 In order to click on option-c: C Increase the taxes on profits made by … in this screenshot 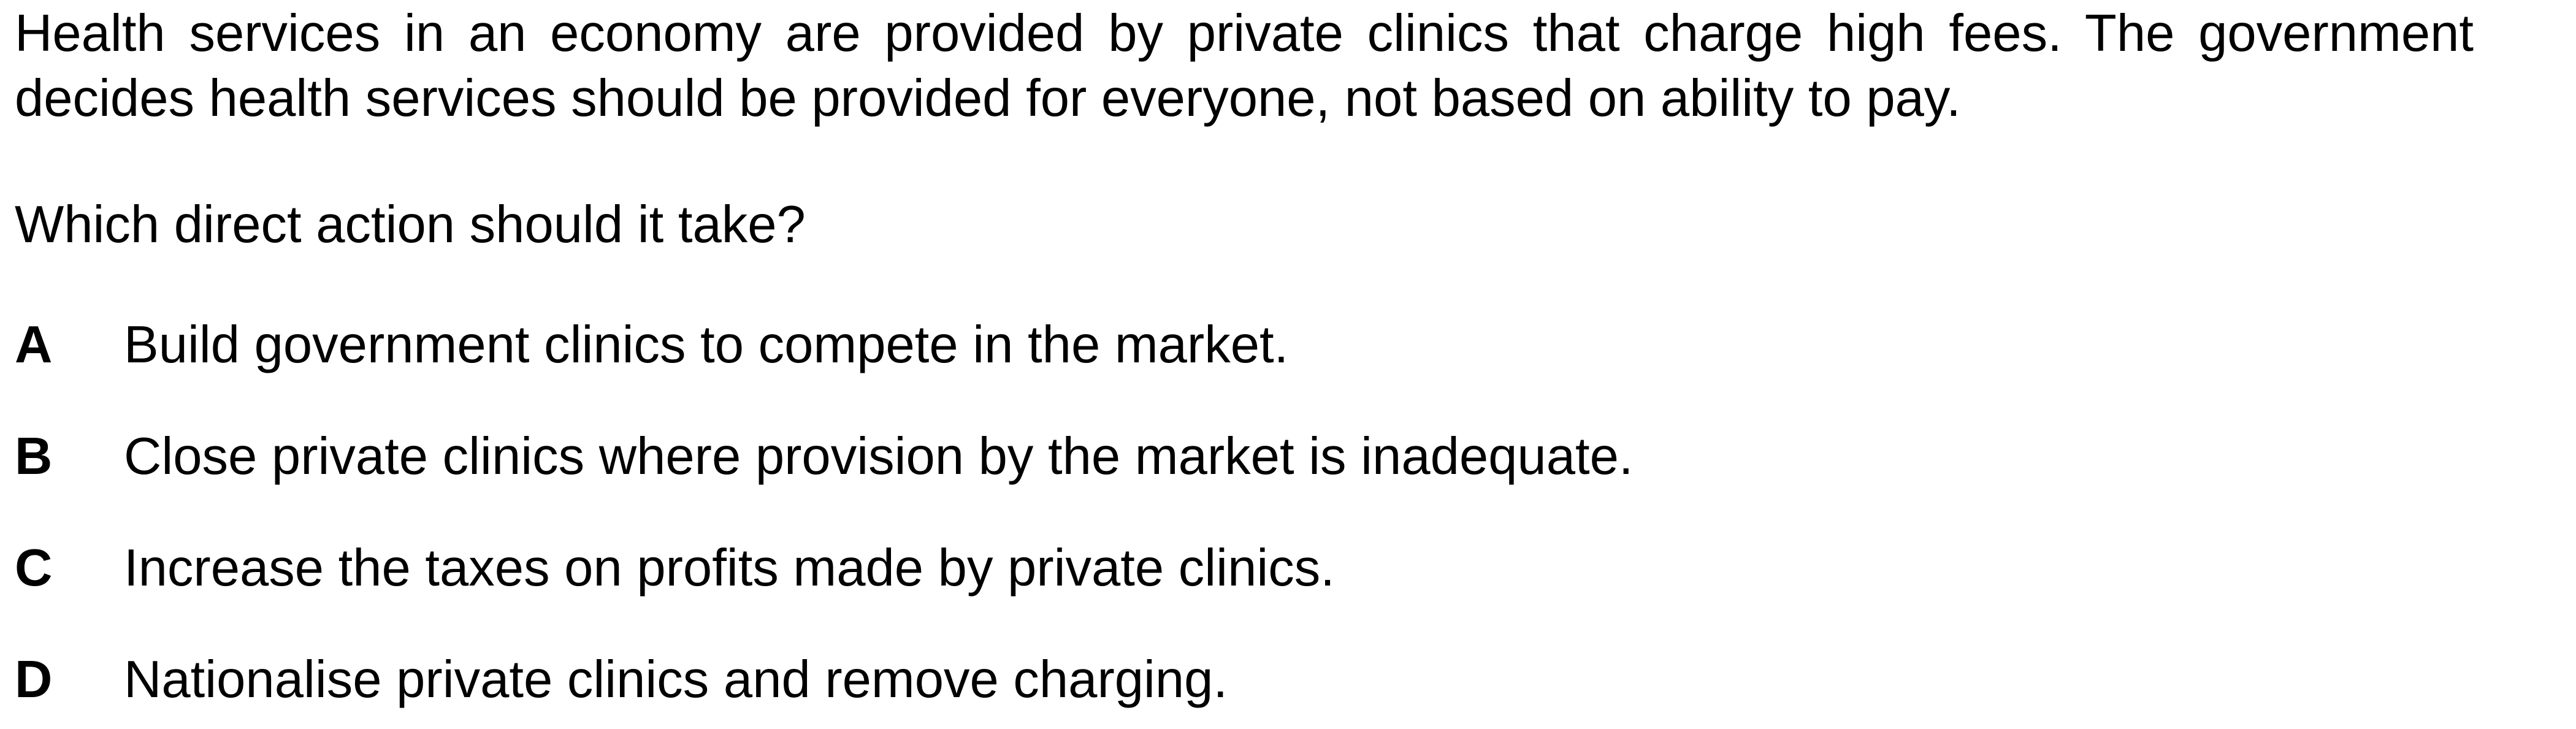, I will do `click(675, 569)`.